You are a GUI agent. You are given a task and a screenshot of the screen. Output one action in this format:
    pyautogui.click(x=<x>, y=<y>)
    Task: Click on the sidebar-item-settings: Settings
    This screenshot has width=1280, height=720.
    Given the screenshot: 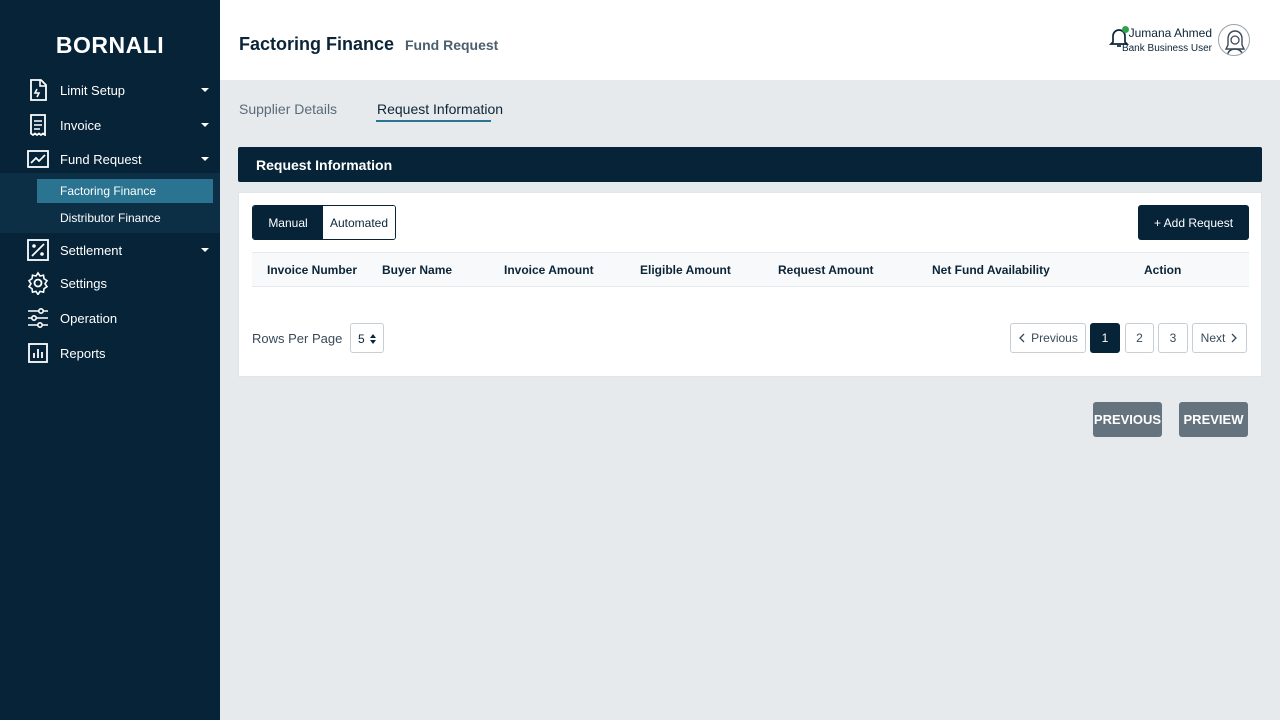 What is the action you would take?
    pyautogui.click(x=110, y=283)
    